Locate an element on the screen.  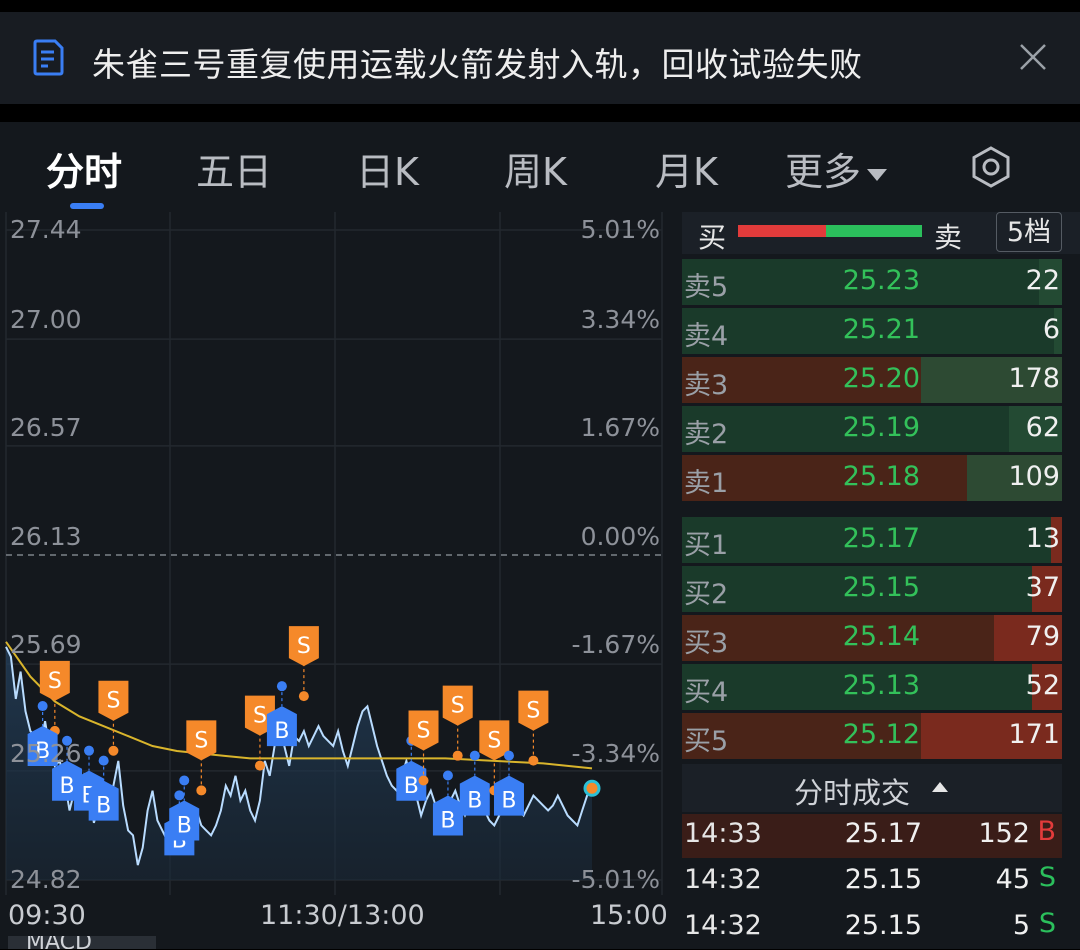
level-label: 买2 is located at coordinates (706, 594).